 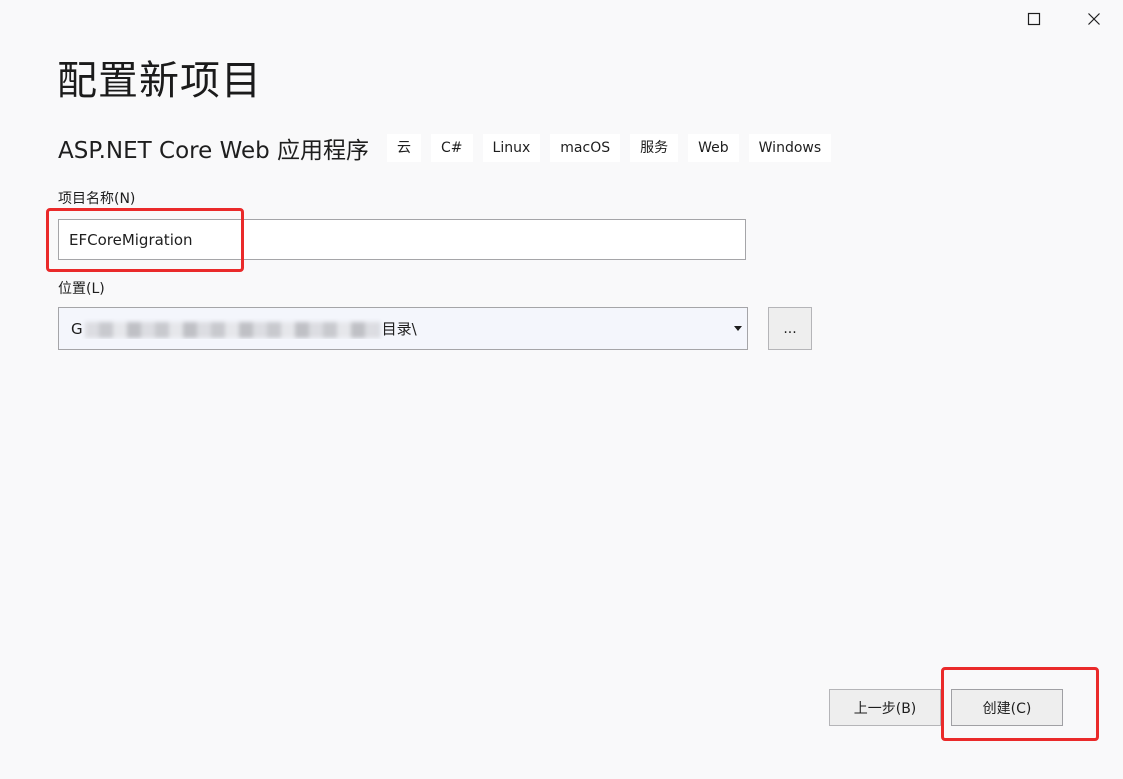 What do you see at coordinates (1007, 707) in the screenshot?
I see `create-button: 创建(C)` at bounding box center [1007, 707].